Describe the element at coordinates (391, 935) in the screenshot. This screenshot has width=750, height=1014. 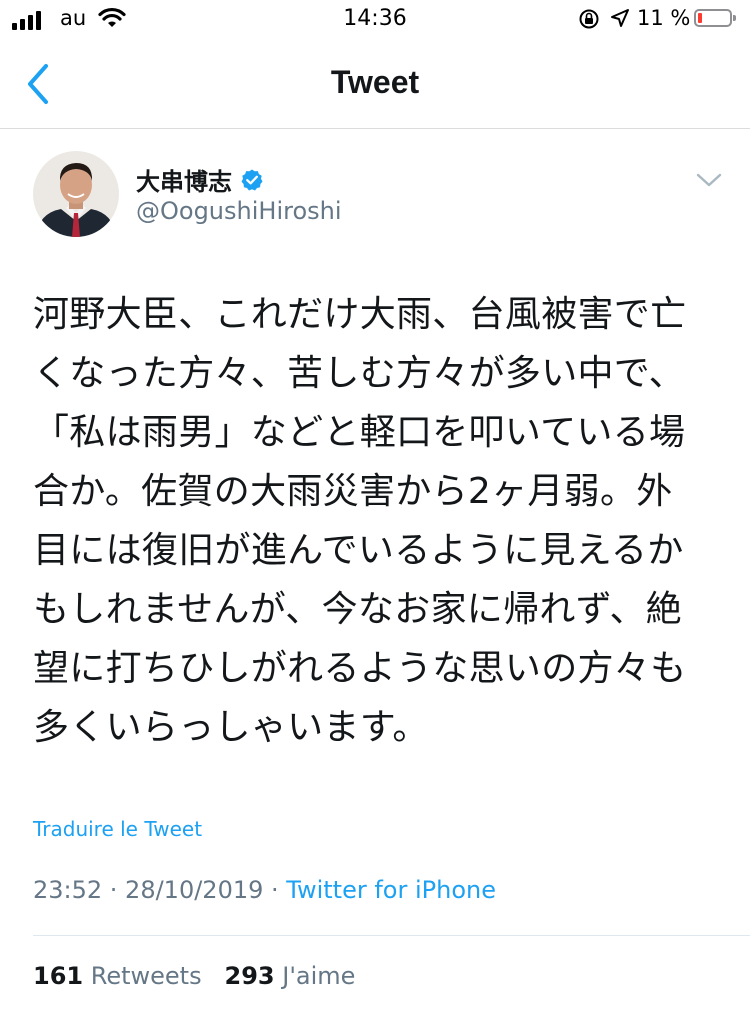
I see `divider` at that location.